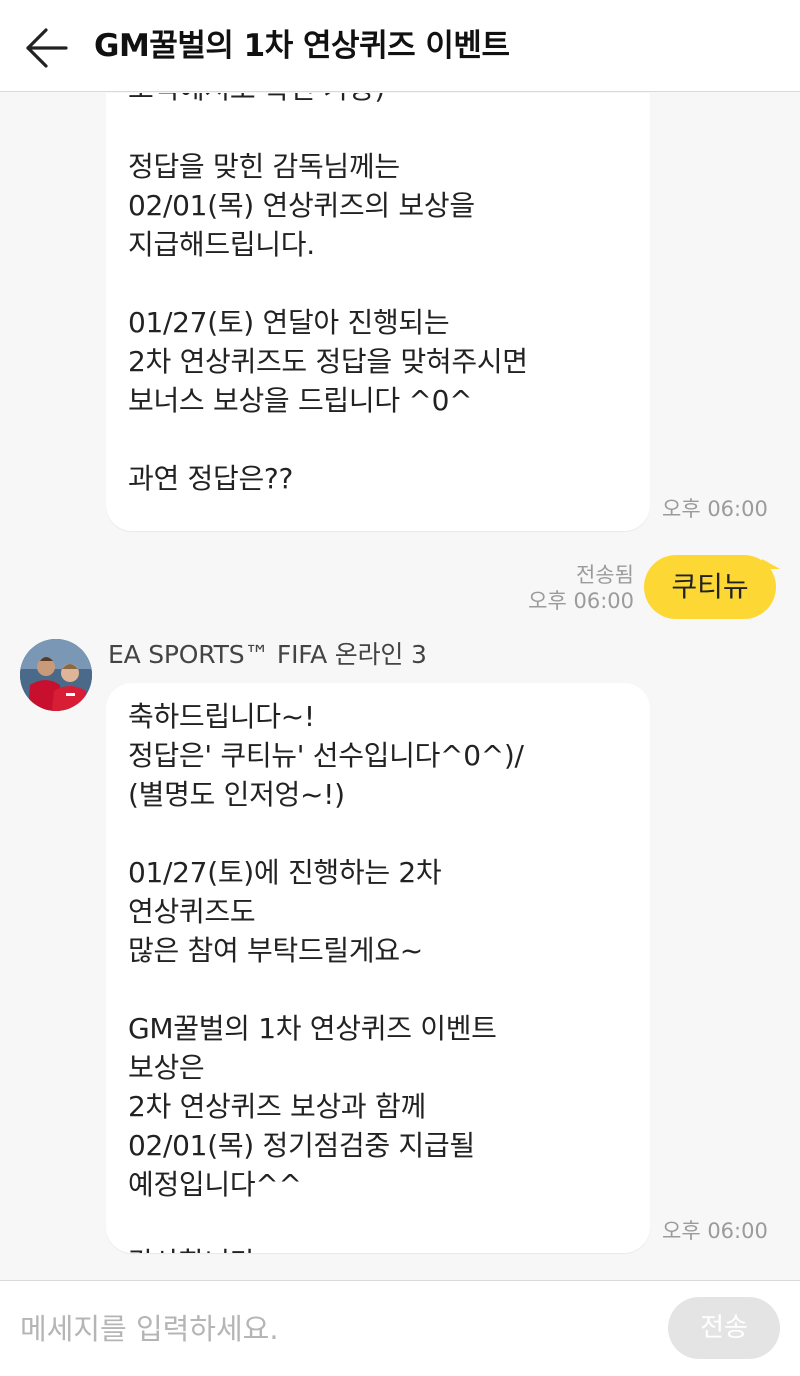  Describe the element at coordinates (330, 1329) in the screenshot. I see `message-input` at that location.